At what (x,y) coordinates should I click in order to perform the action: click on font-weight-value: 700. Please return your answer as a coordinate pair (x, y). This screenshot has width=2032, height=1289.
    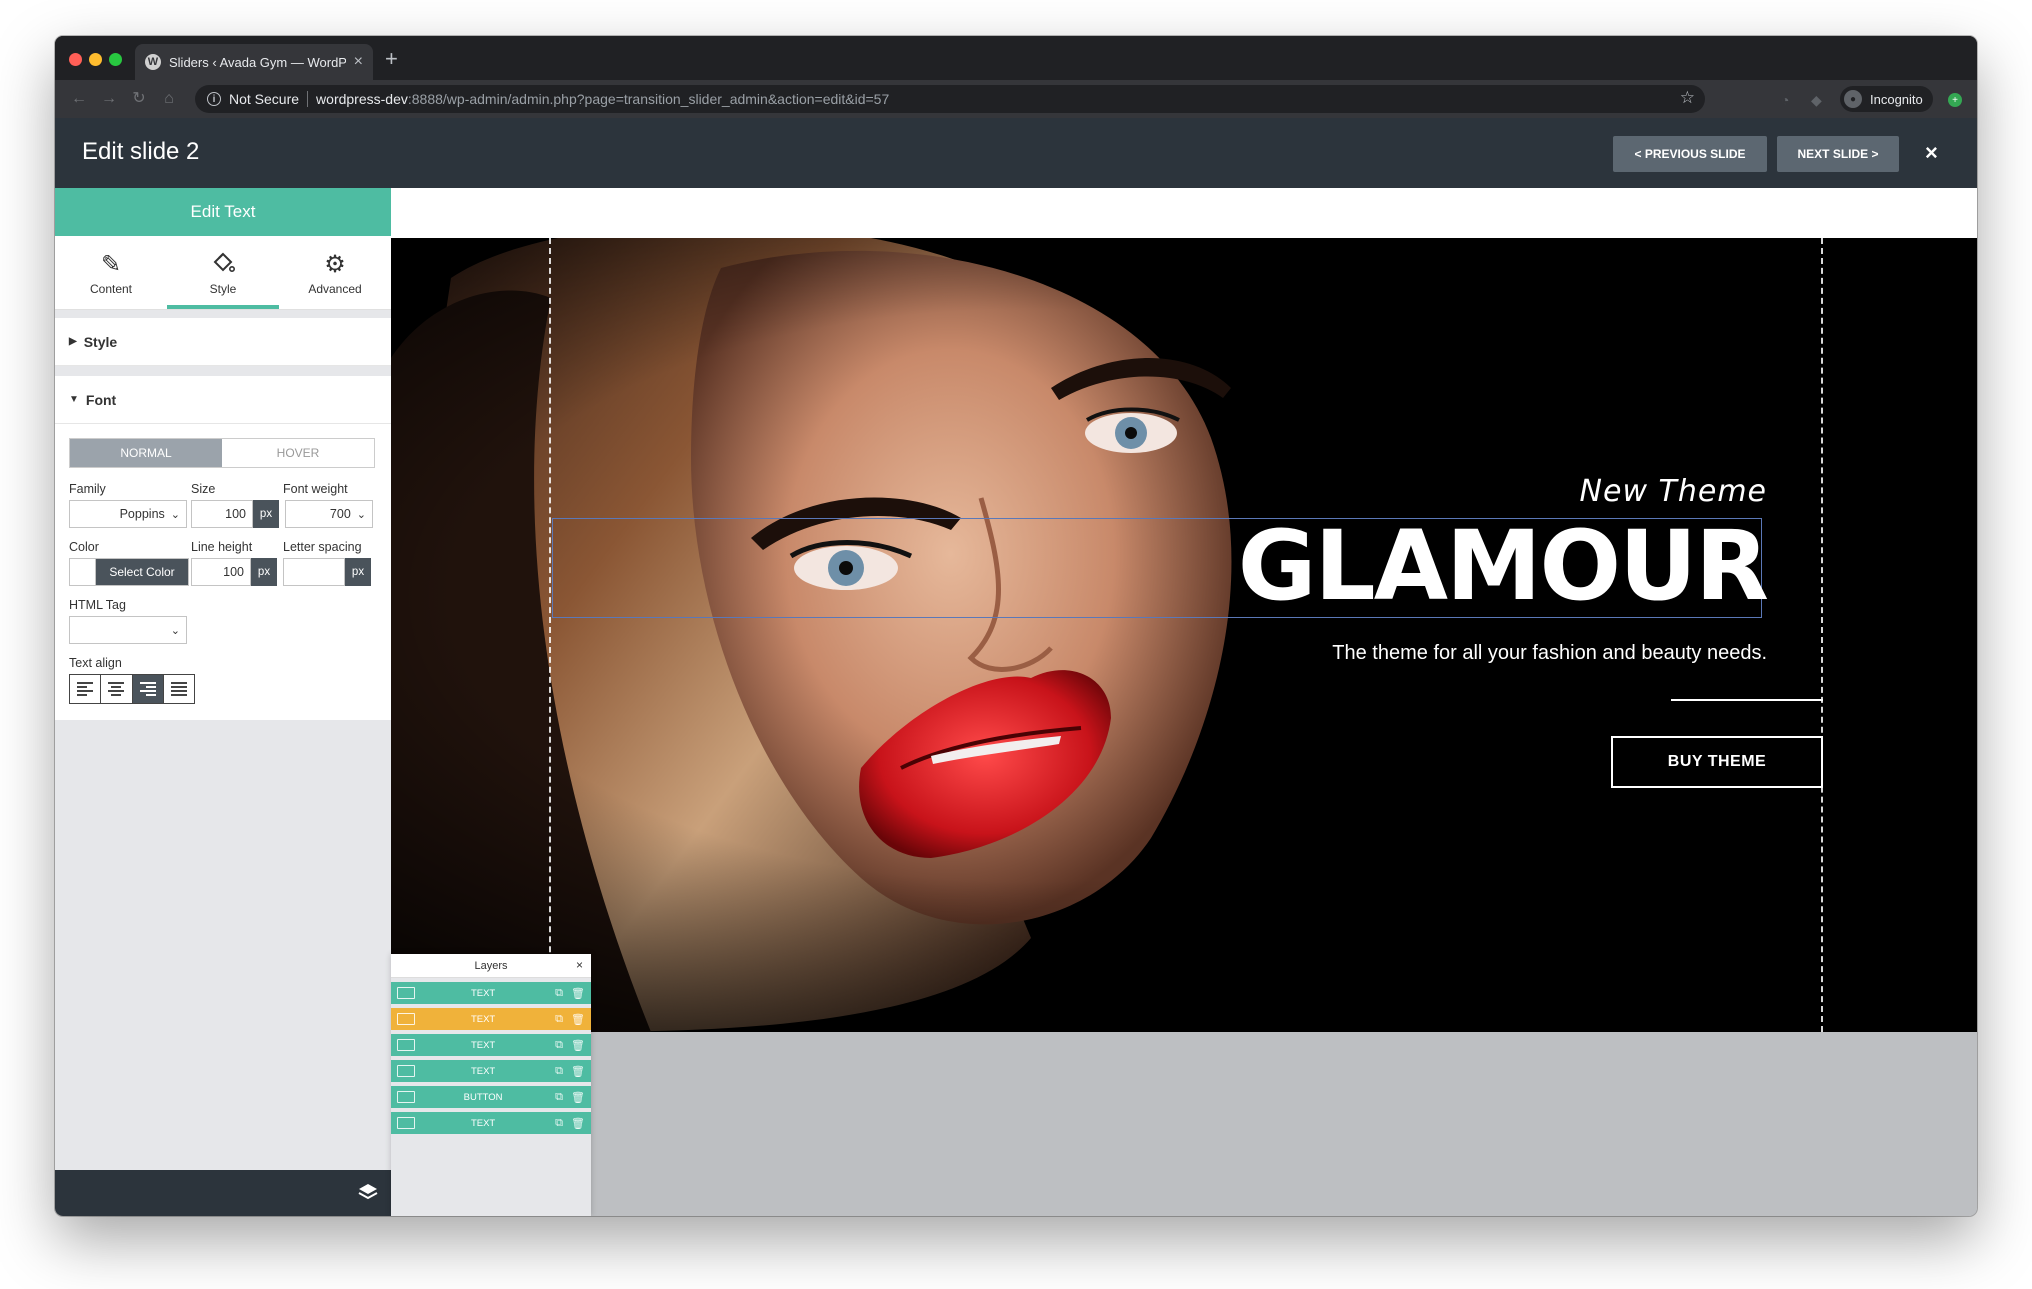
    Looking at the image, I should click on (340, 514).